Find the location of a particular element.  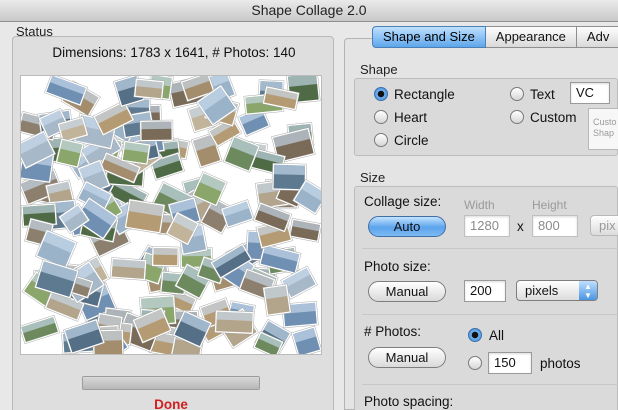

radio-photos-all-label: All is located at coordinates (497, 335).